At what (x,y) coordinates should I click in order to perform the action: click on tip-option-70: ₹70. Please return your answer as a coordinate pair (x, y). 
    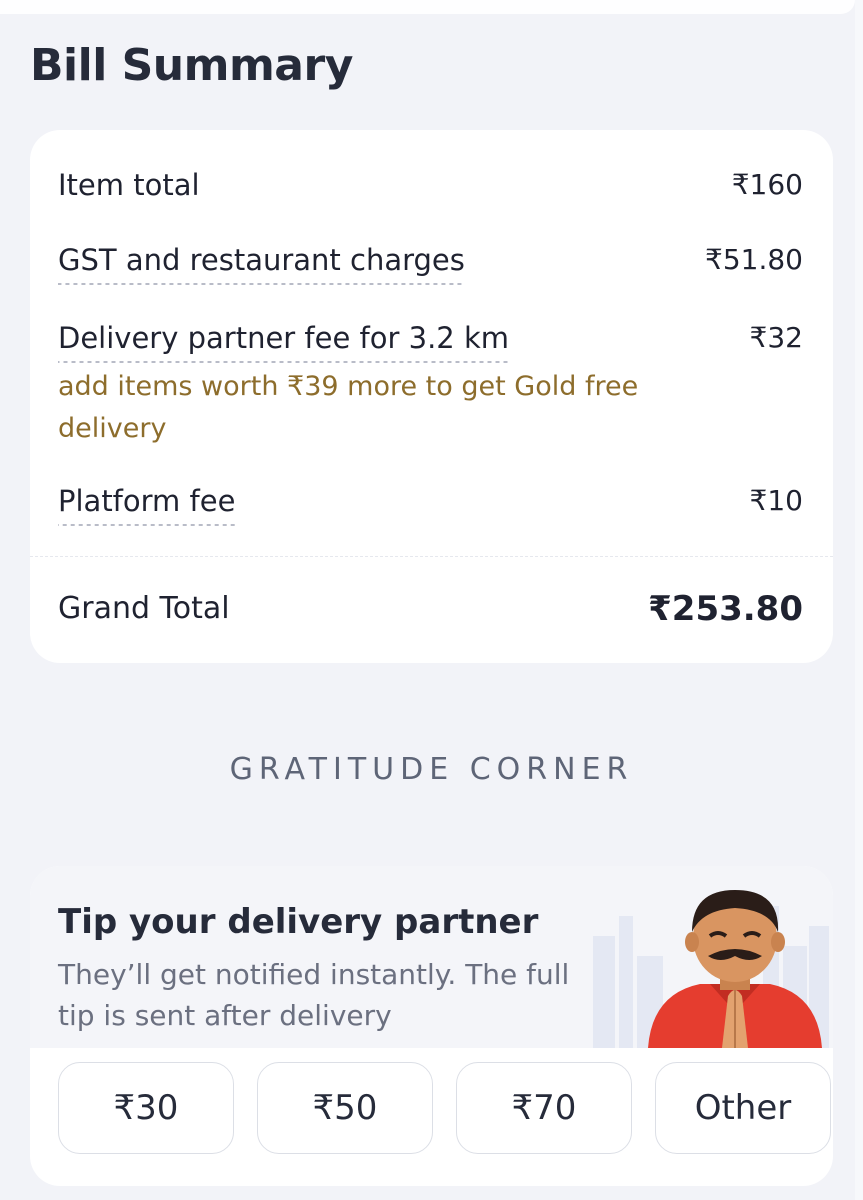
    Looking at the image, I should click on (544, 1108).